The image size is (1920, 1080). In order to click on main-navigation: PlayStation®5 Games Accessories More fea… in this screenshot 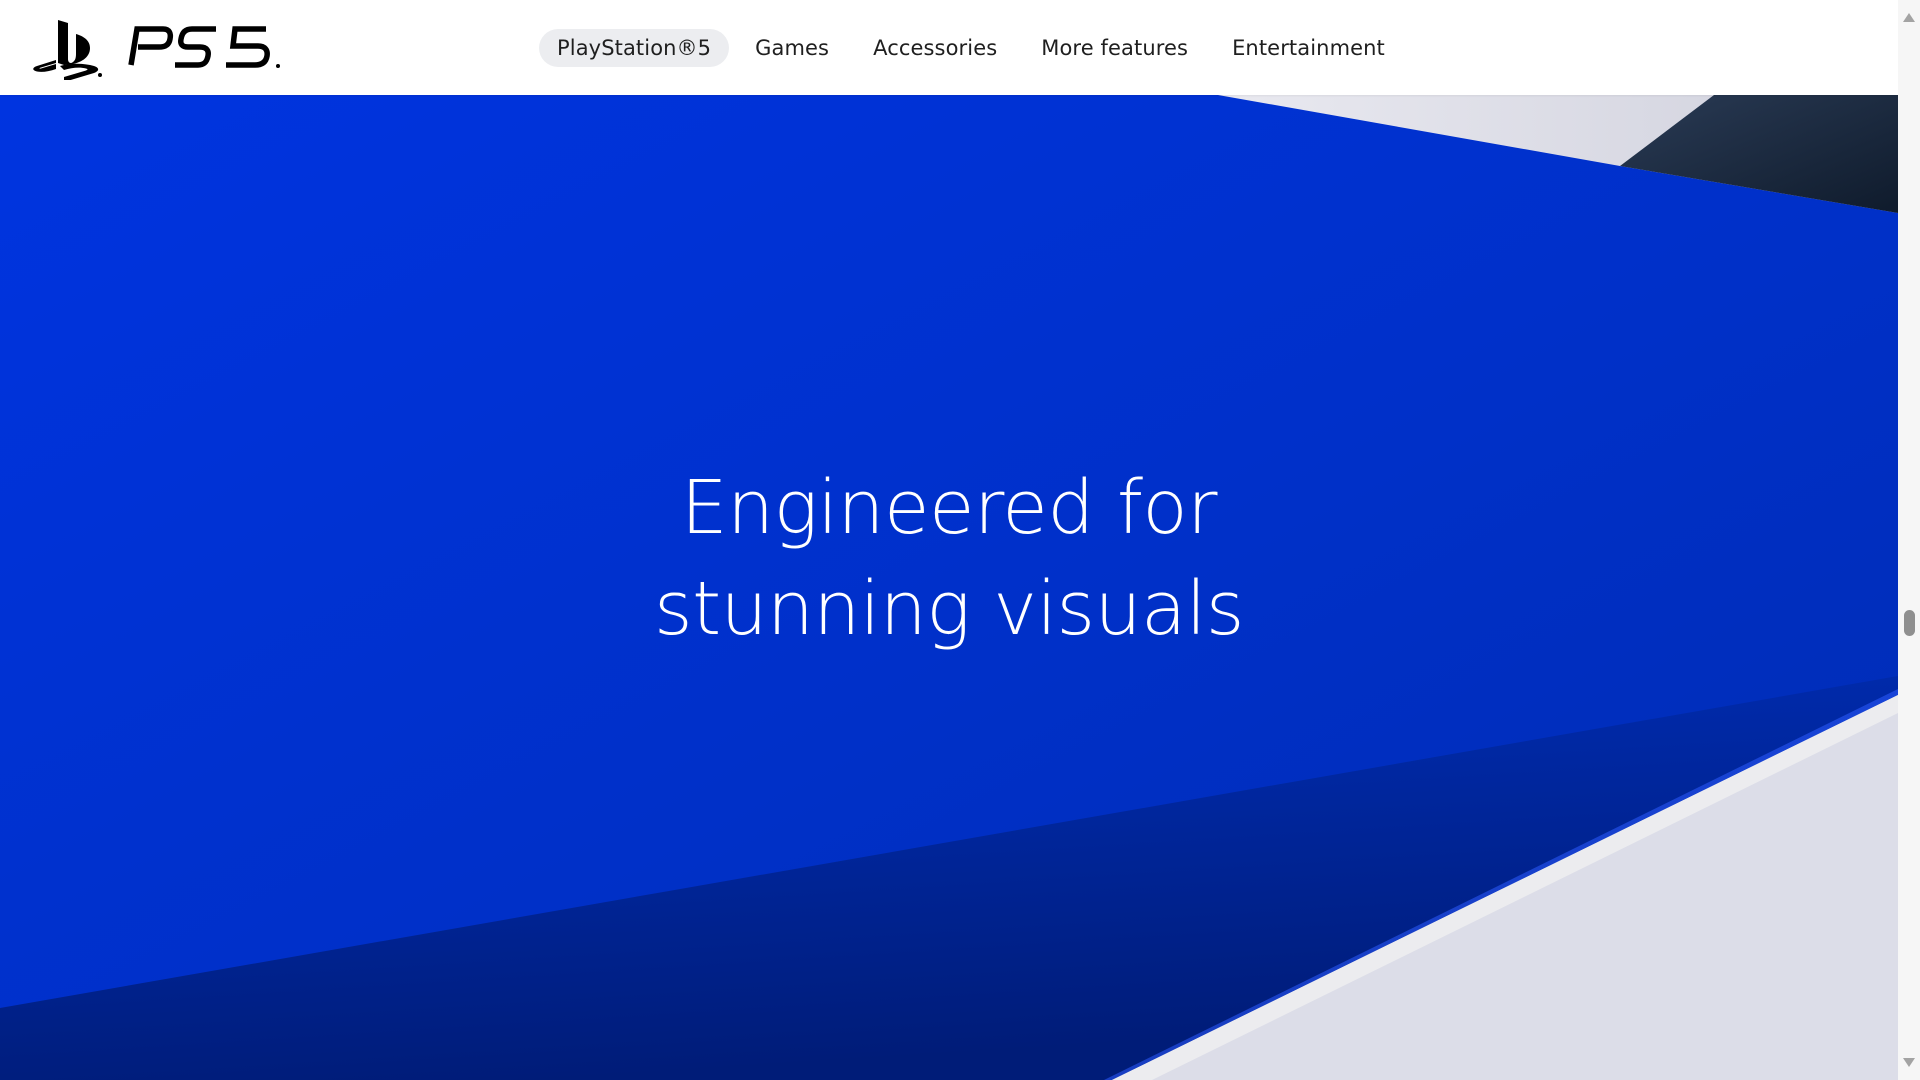, I will do `click(971, 48)`.